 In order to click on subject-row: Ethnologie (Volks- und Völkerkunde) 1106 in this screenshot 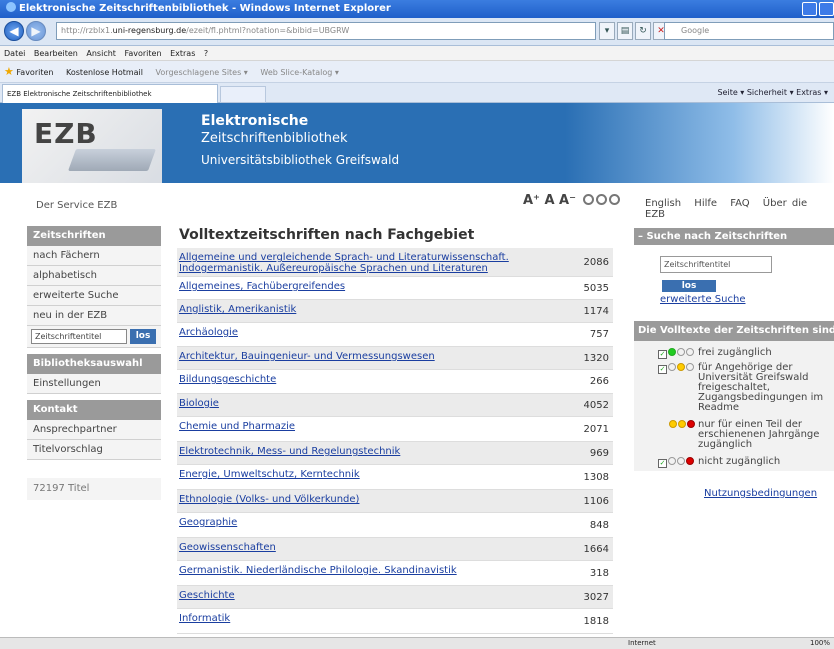, I will do `click(395, 501)`.